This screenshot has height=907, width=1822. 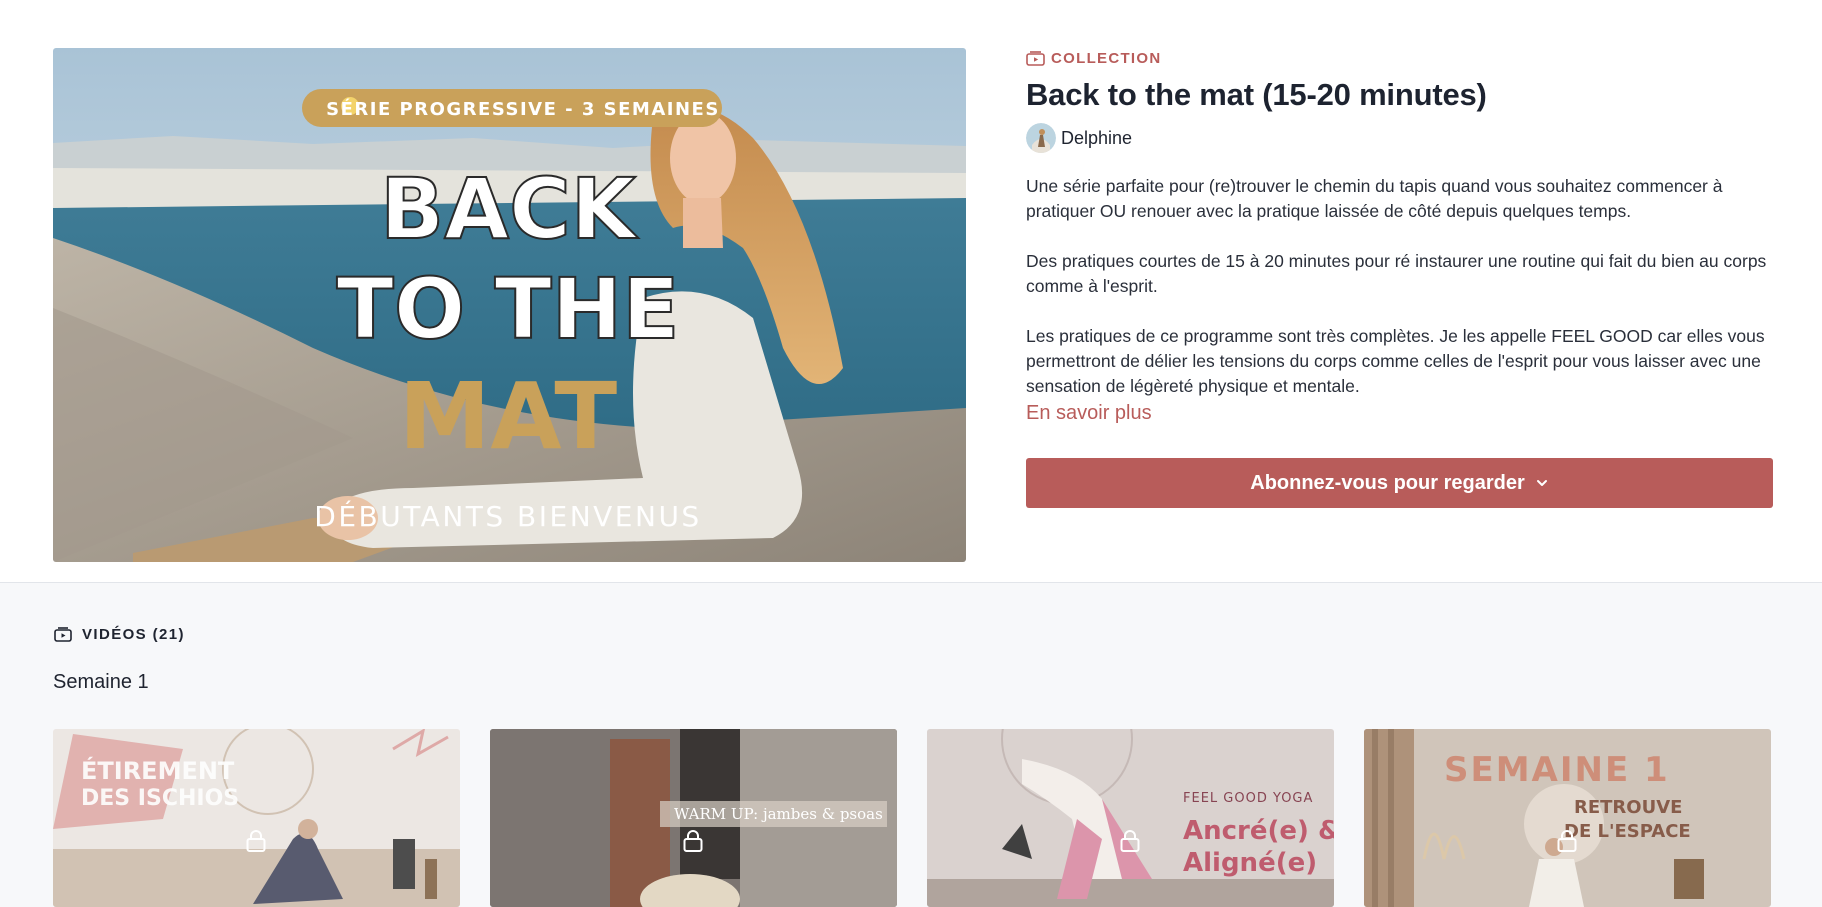 I want to click on hero-line1: BACK, so click(x=509, y=209).